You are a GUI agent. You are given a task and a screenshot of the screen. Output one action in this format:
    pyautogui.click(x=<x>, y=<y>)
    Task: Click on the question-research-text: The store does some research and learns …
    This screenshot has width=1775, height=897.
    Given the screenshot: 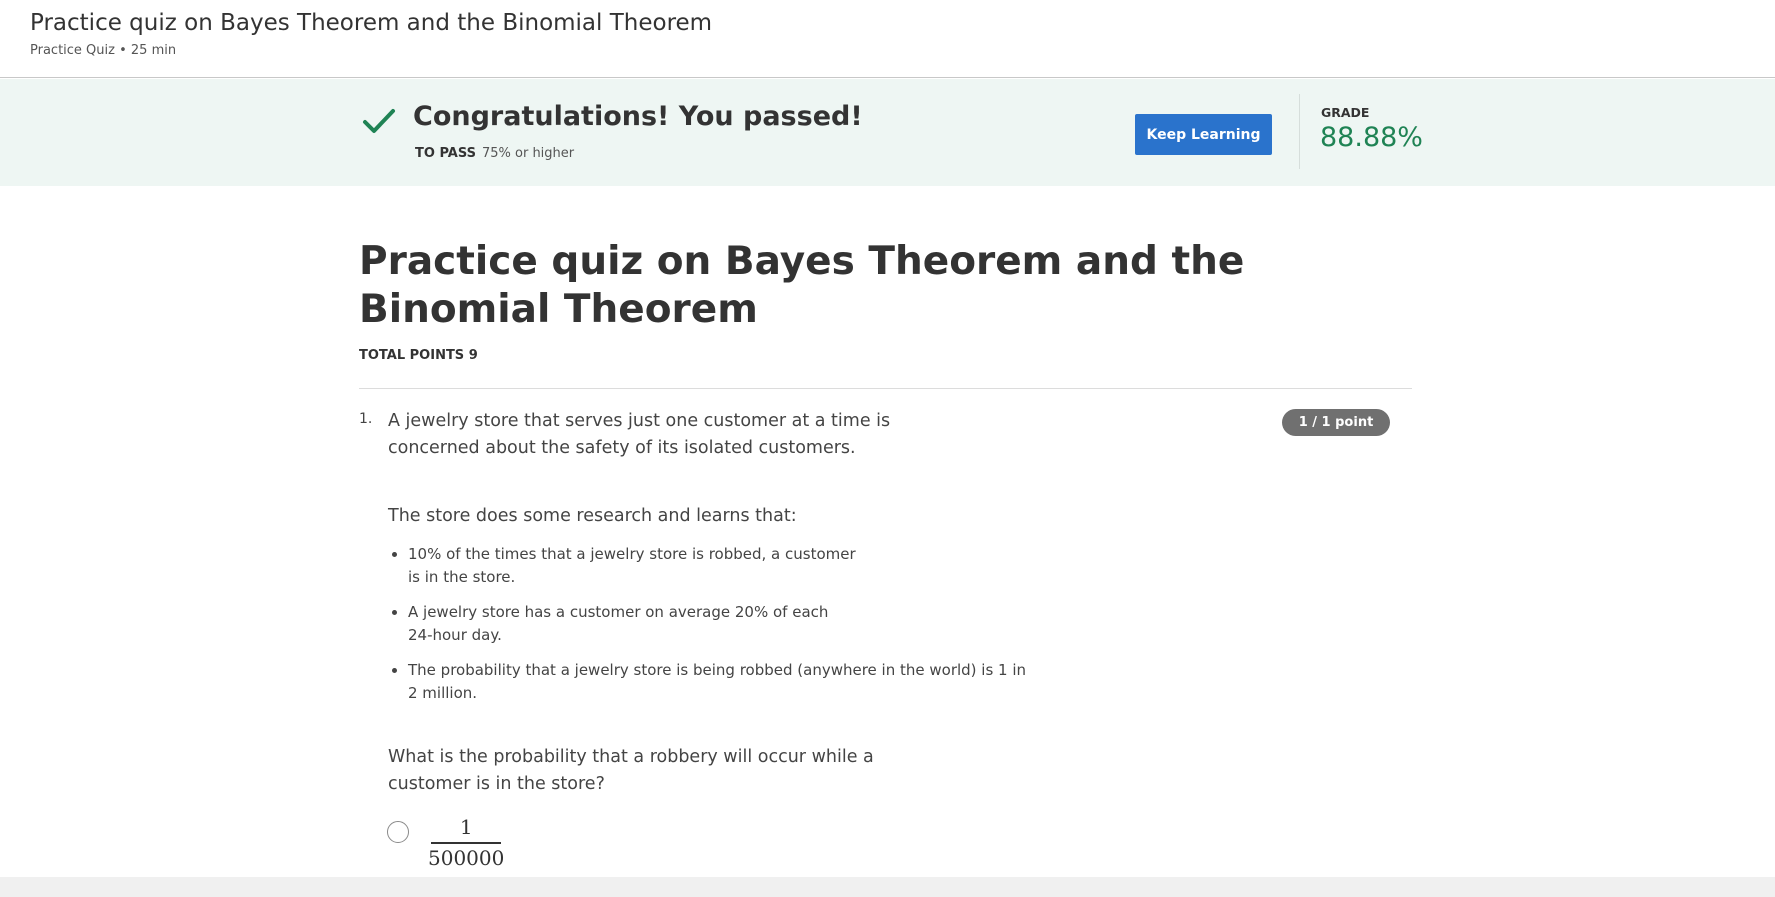 What is the action you would take?
    pyautogui.click(x=592, y=516)
    